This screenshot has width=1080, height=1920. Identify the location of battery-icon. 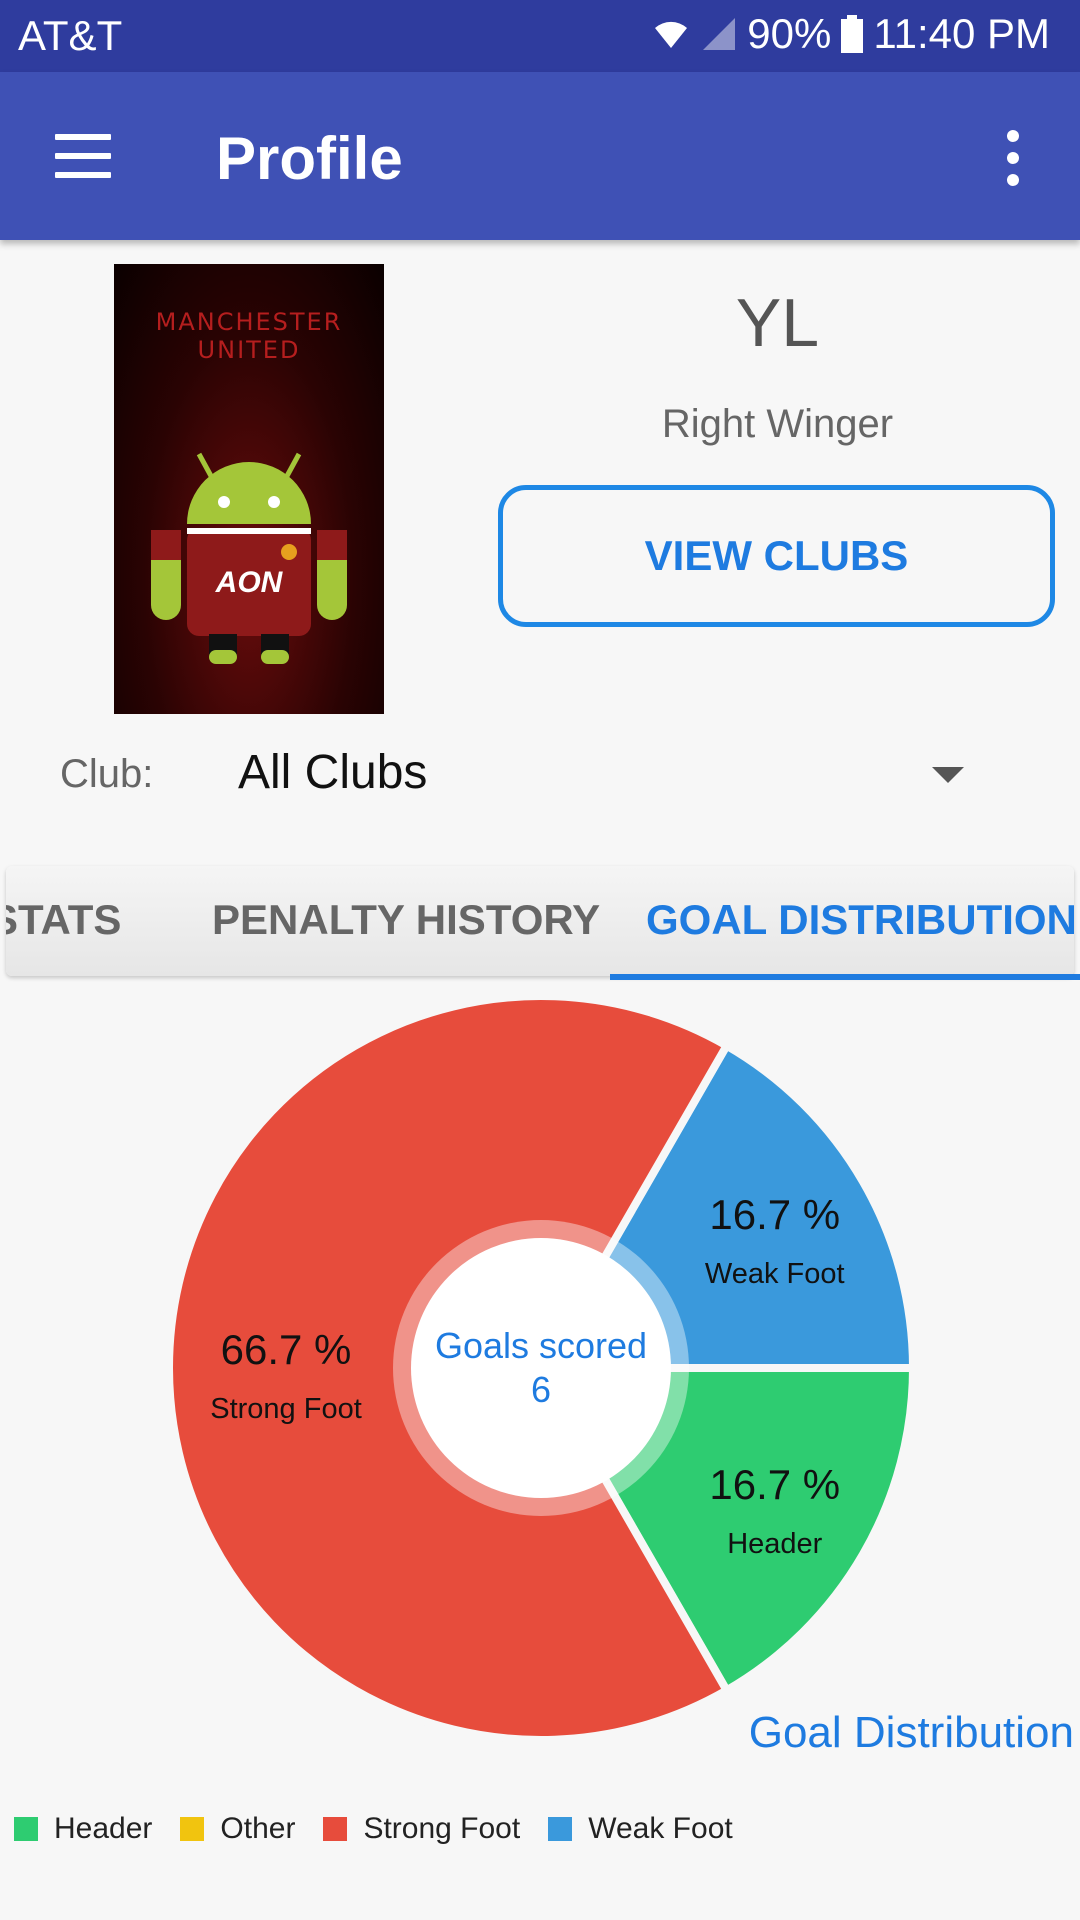
(852, 34).